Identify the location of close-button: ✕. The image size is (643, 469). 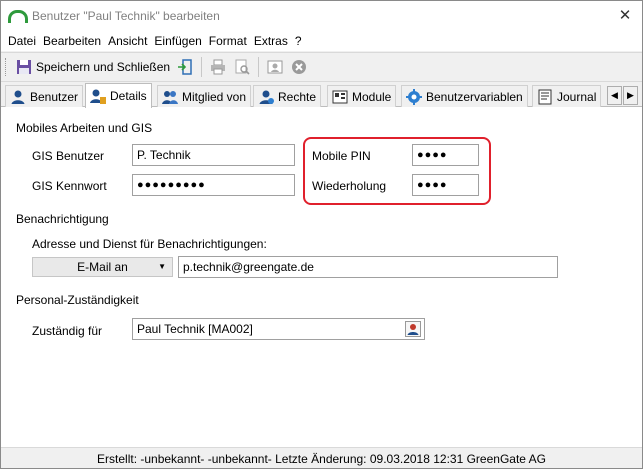
(625, 15).